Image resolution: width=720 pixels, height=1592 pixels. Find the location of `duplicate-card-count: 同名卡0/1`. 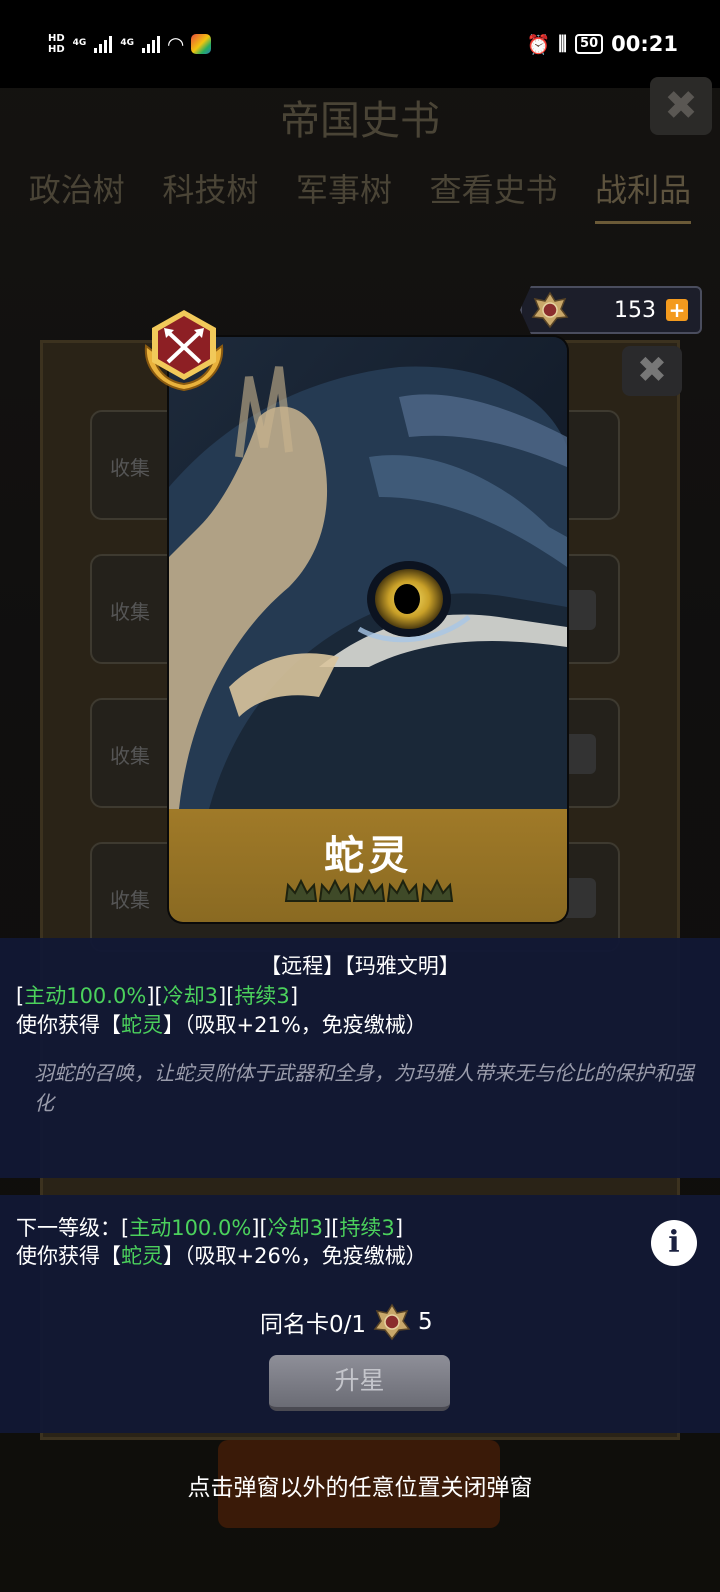

duplicate-card-count: 同名卡0/1 is located at coordinates (313, 1325).